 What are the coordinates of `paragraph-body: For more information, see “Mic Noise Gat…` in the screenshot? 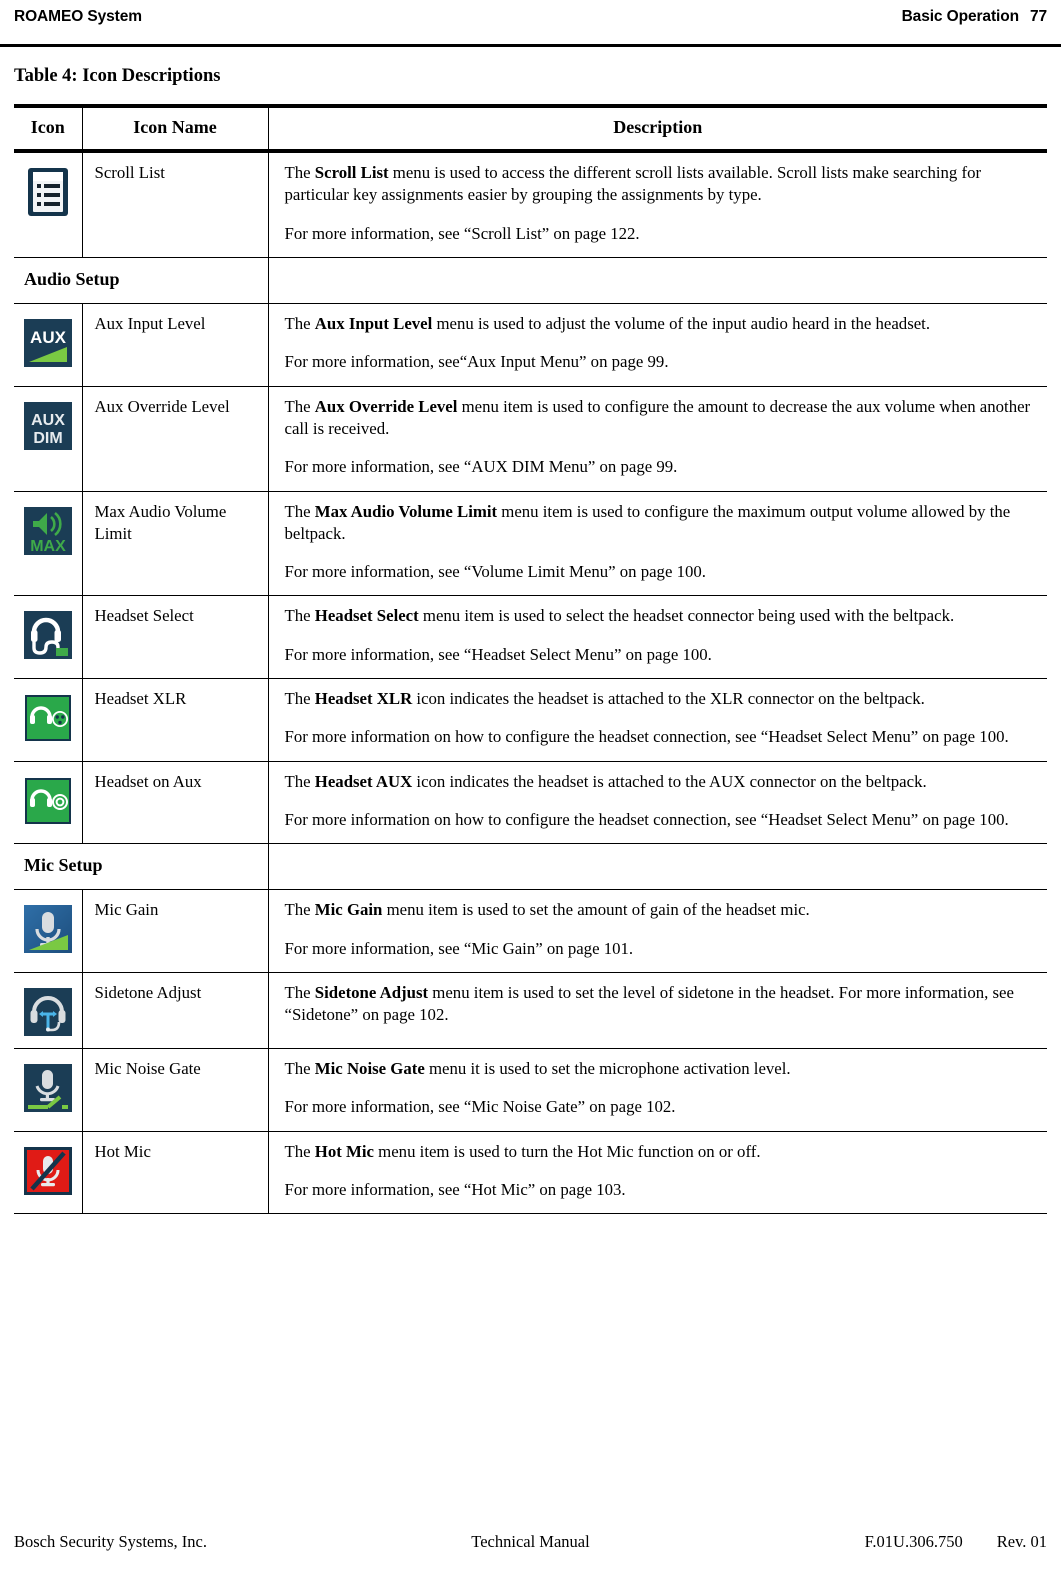 It's located at (480, 1107).